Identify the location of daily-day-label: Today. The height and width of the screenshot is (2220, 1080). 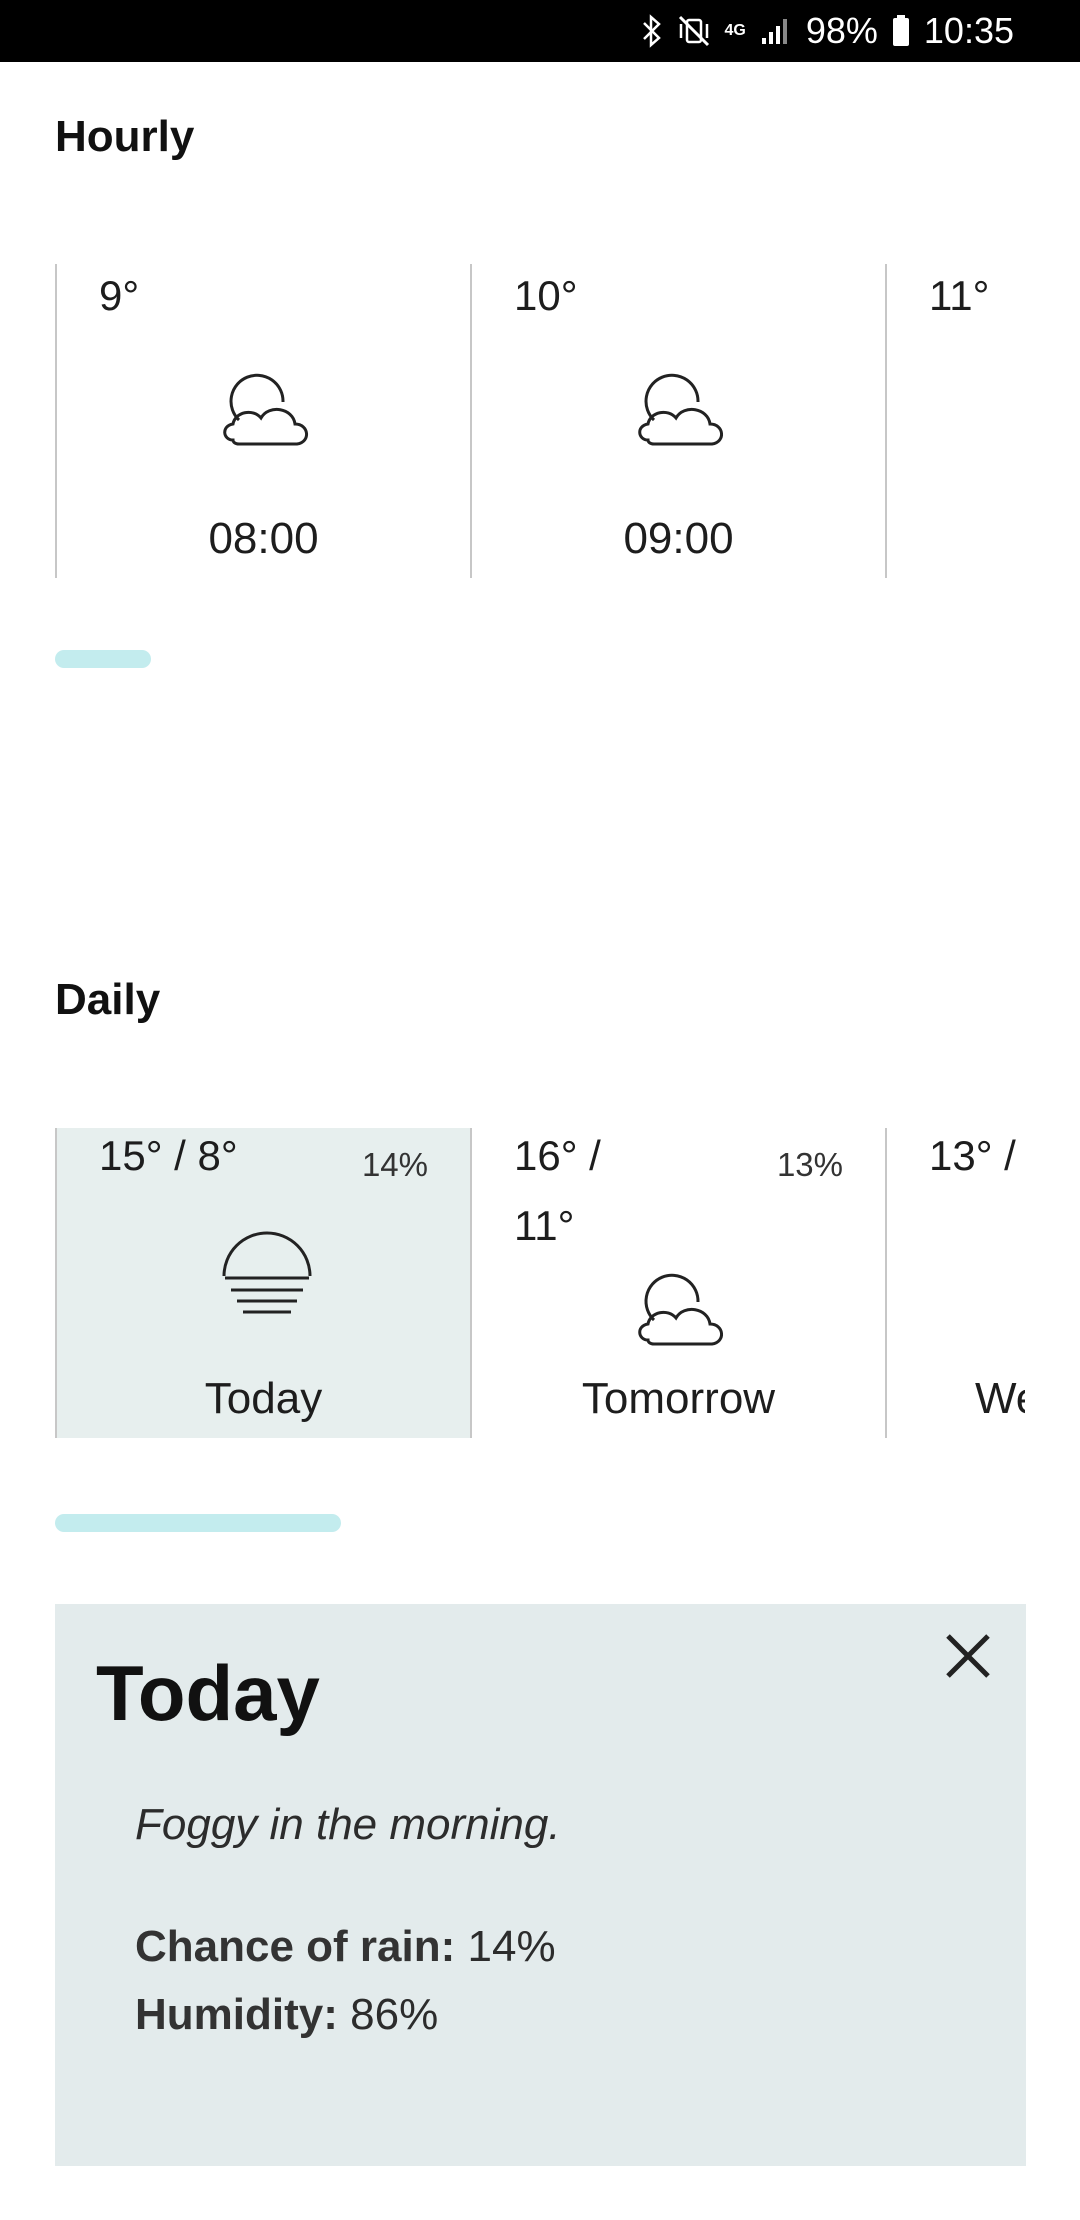
(263, 1398).